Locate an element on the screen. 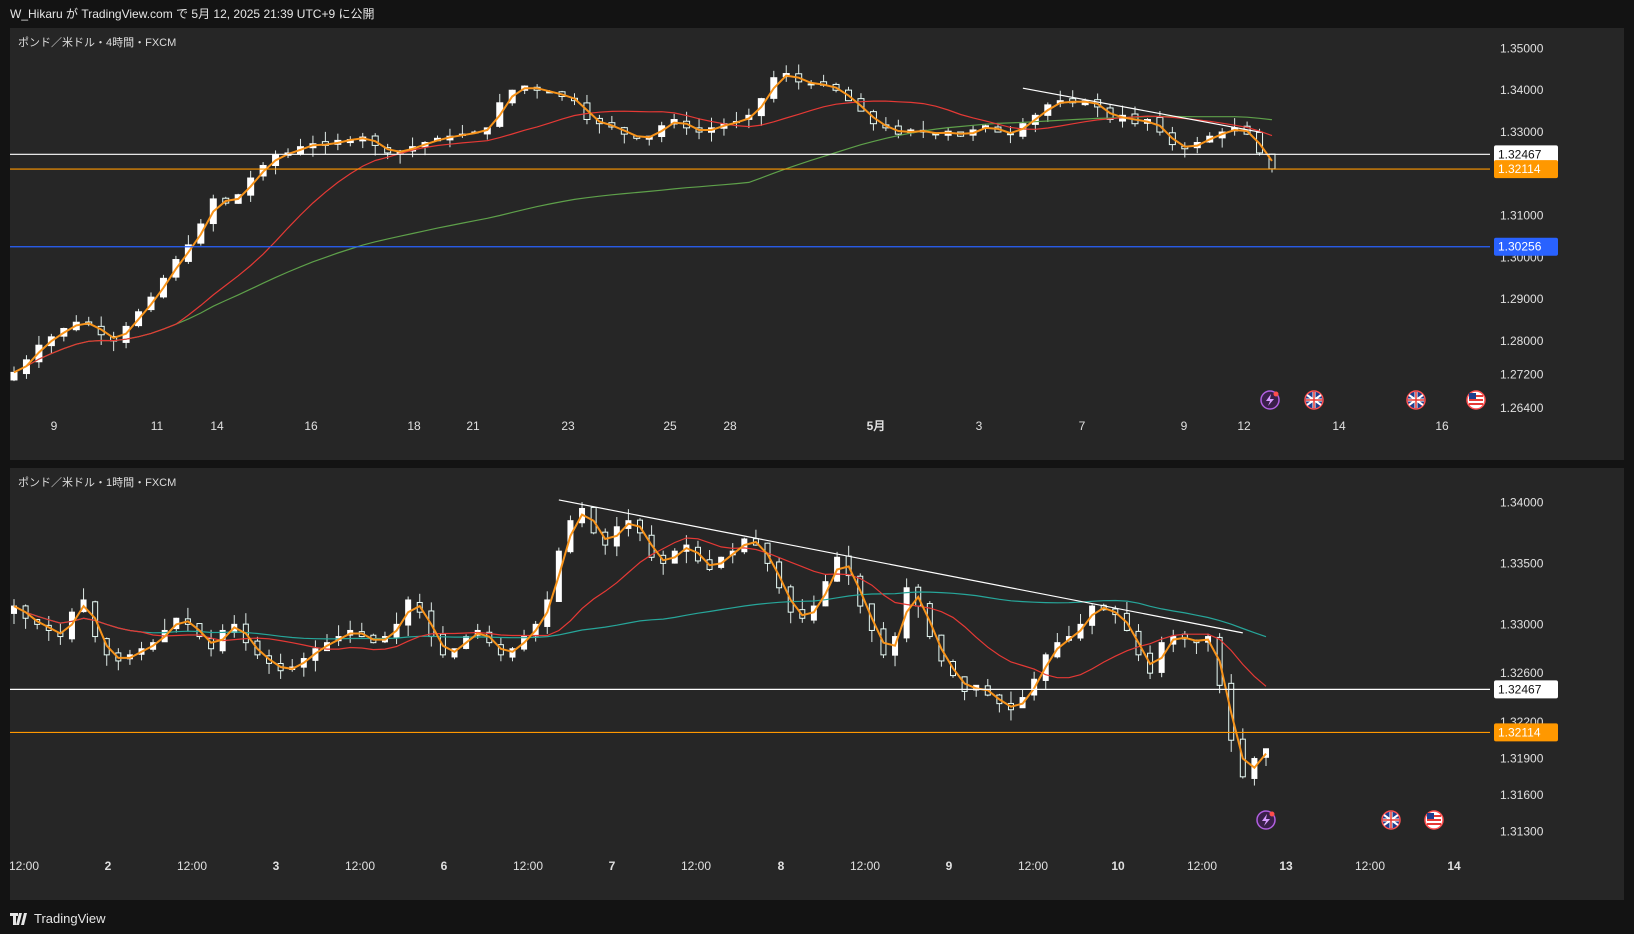  x-tick-label: 10 is located at coordinates (1118, 866).